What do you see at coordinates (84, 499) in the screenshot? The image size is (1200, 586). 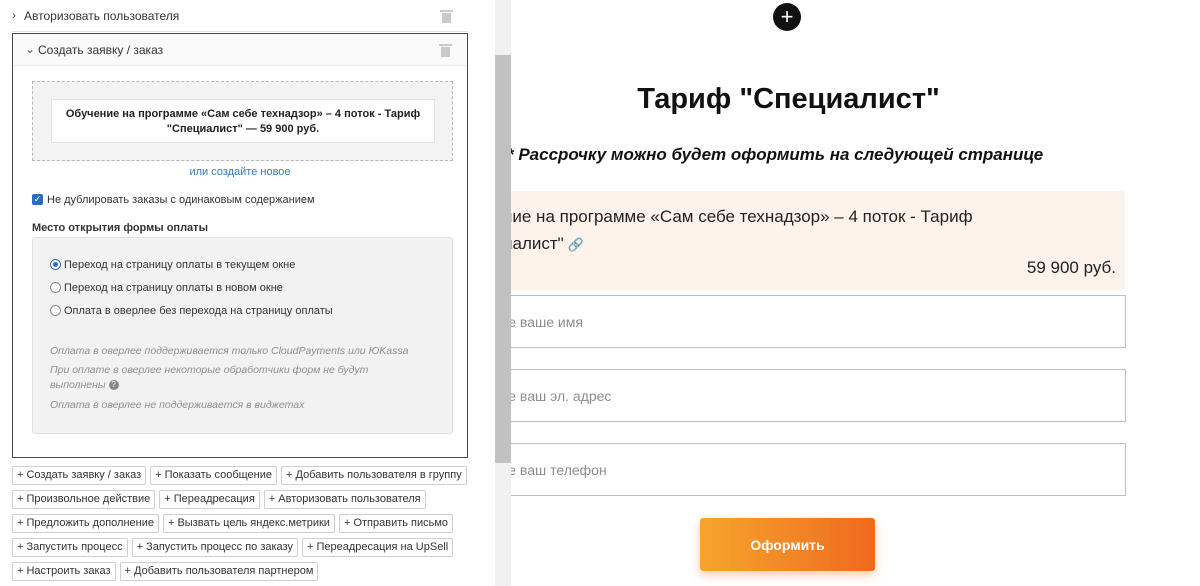 I see `add-custom-action-button: + Произвольное действие` at bounding box center [84, 499].